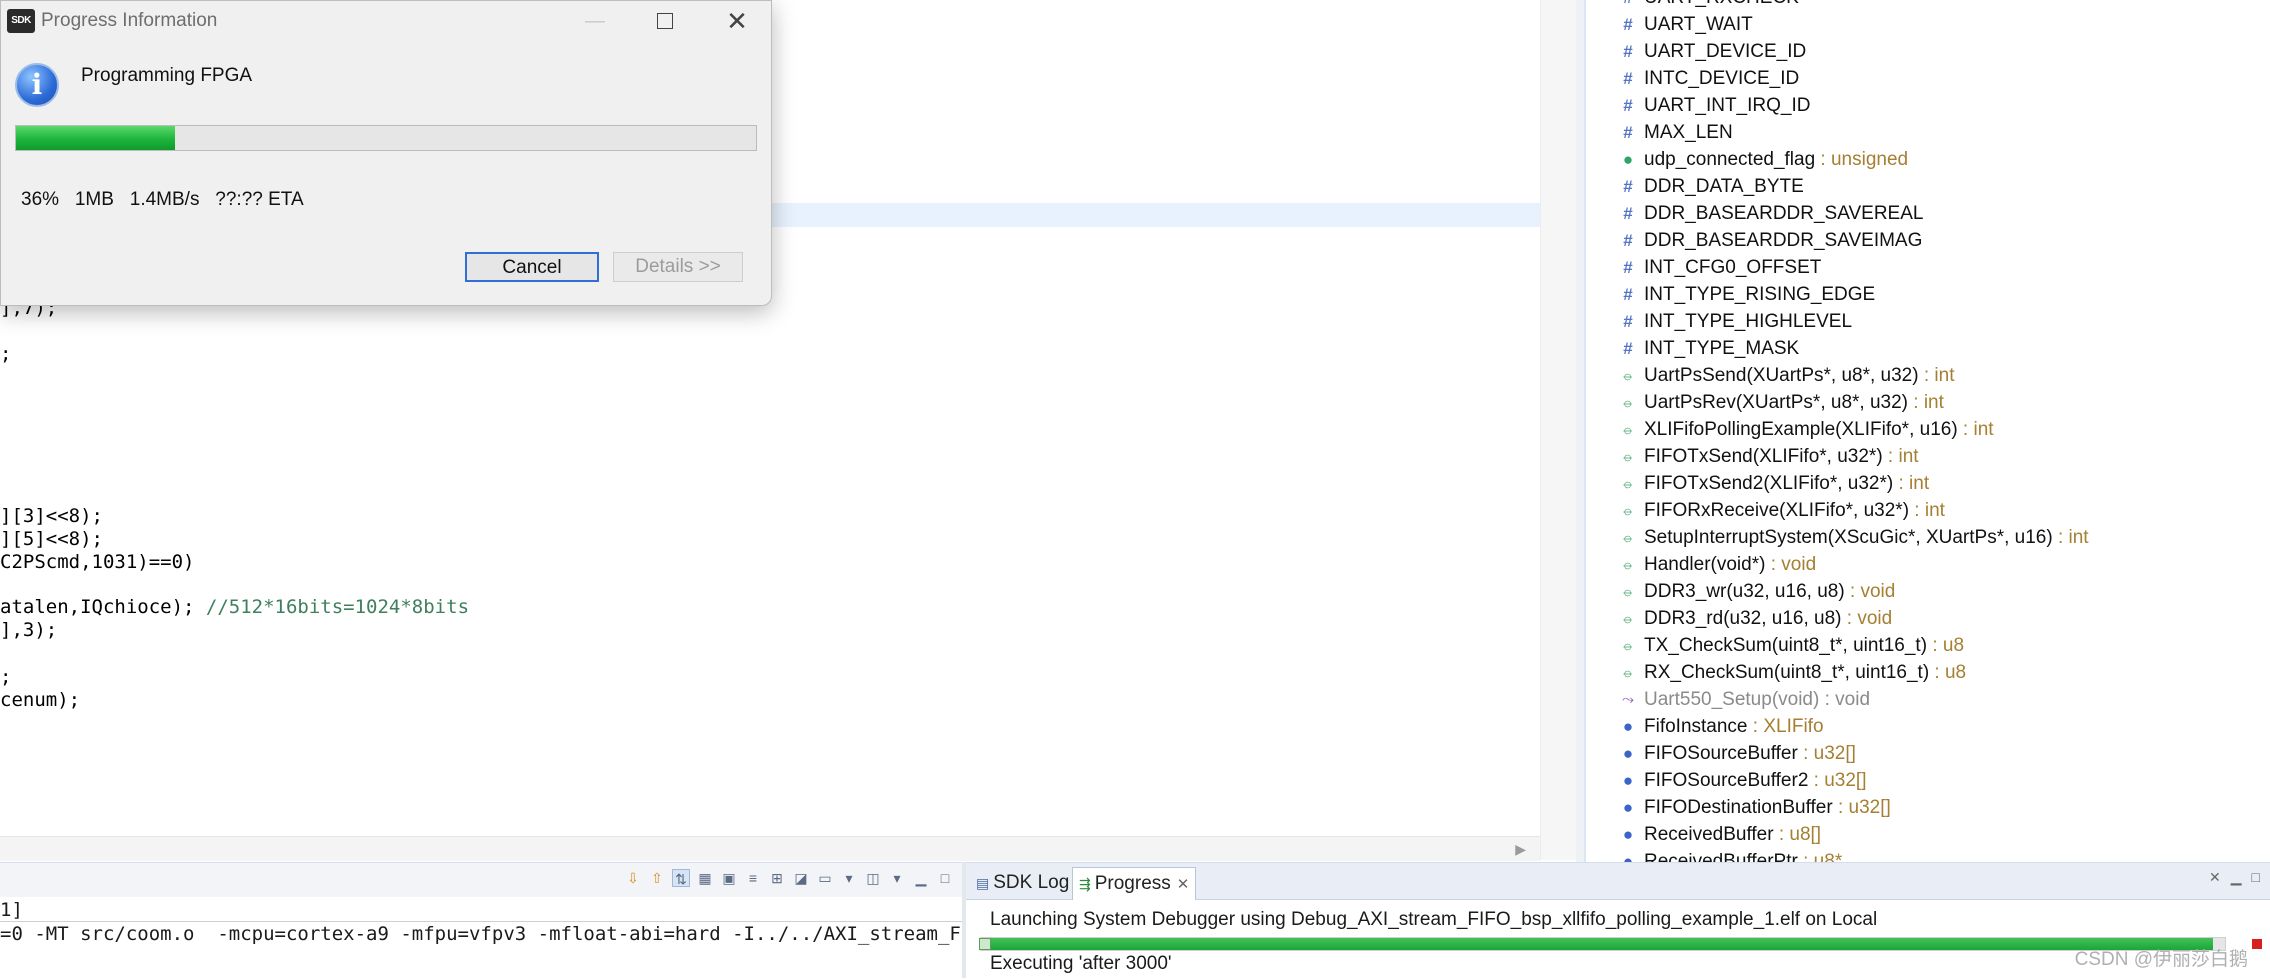  Describe the element at coordinates (1725, 51) in the screenshot. I see `outline-item-name: UART_DEVICE_ID` at that location.